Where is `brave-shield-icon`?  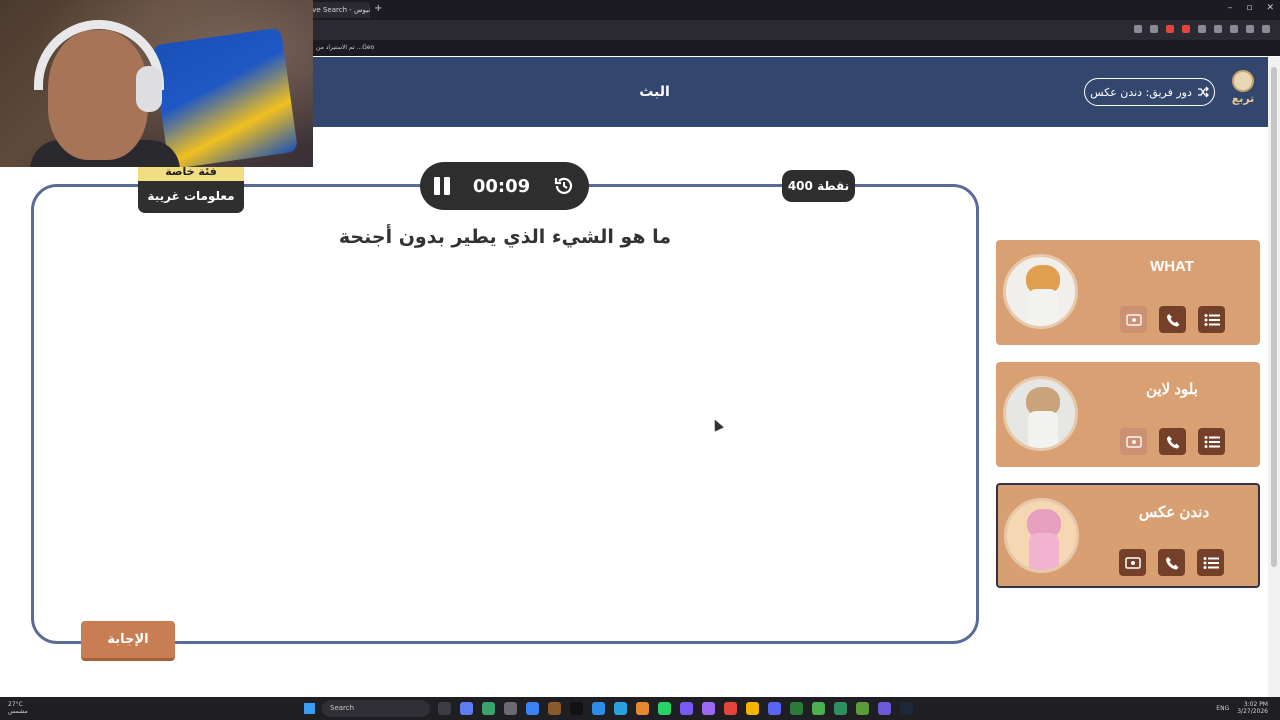 brave-shield-icon is located at coordinates (1170, 29).